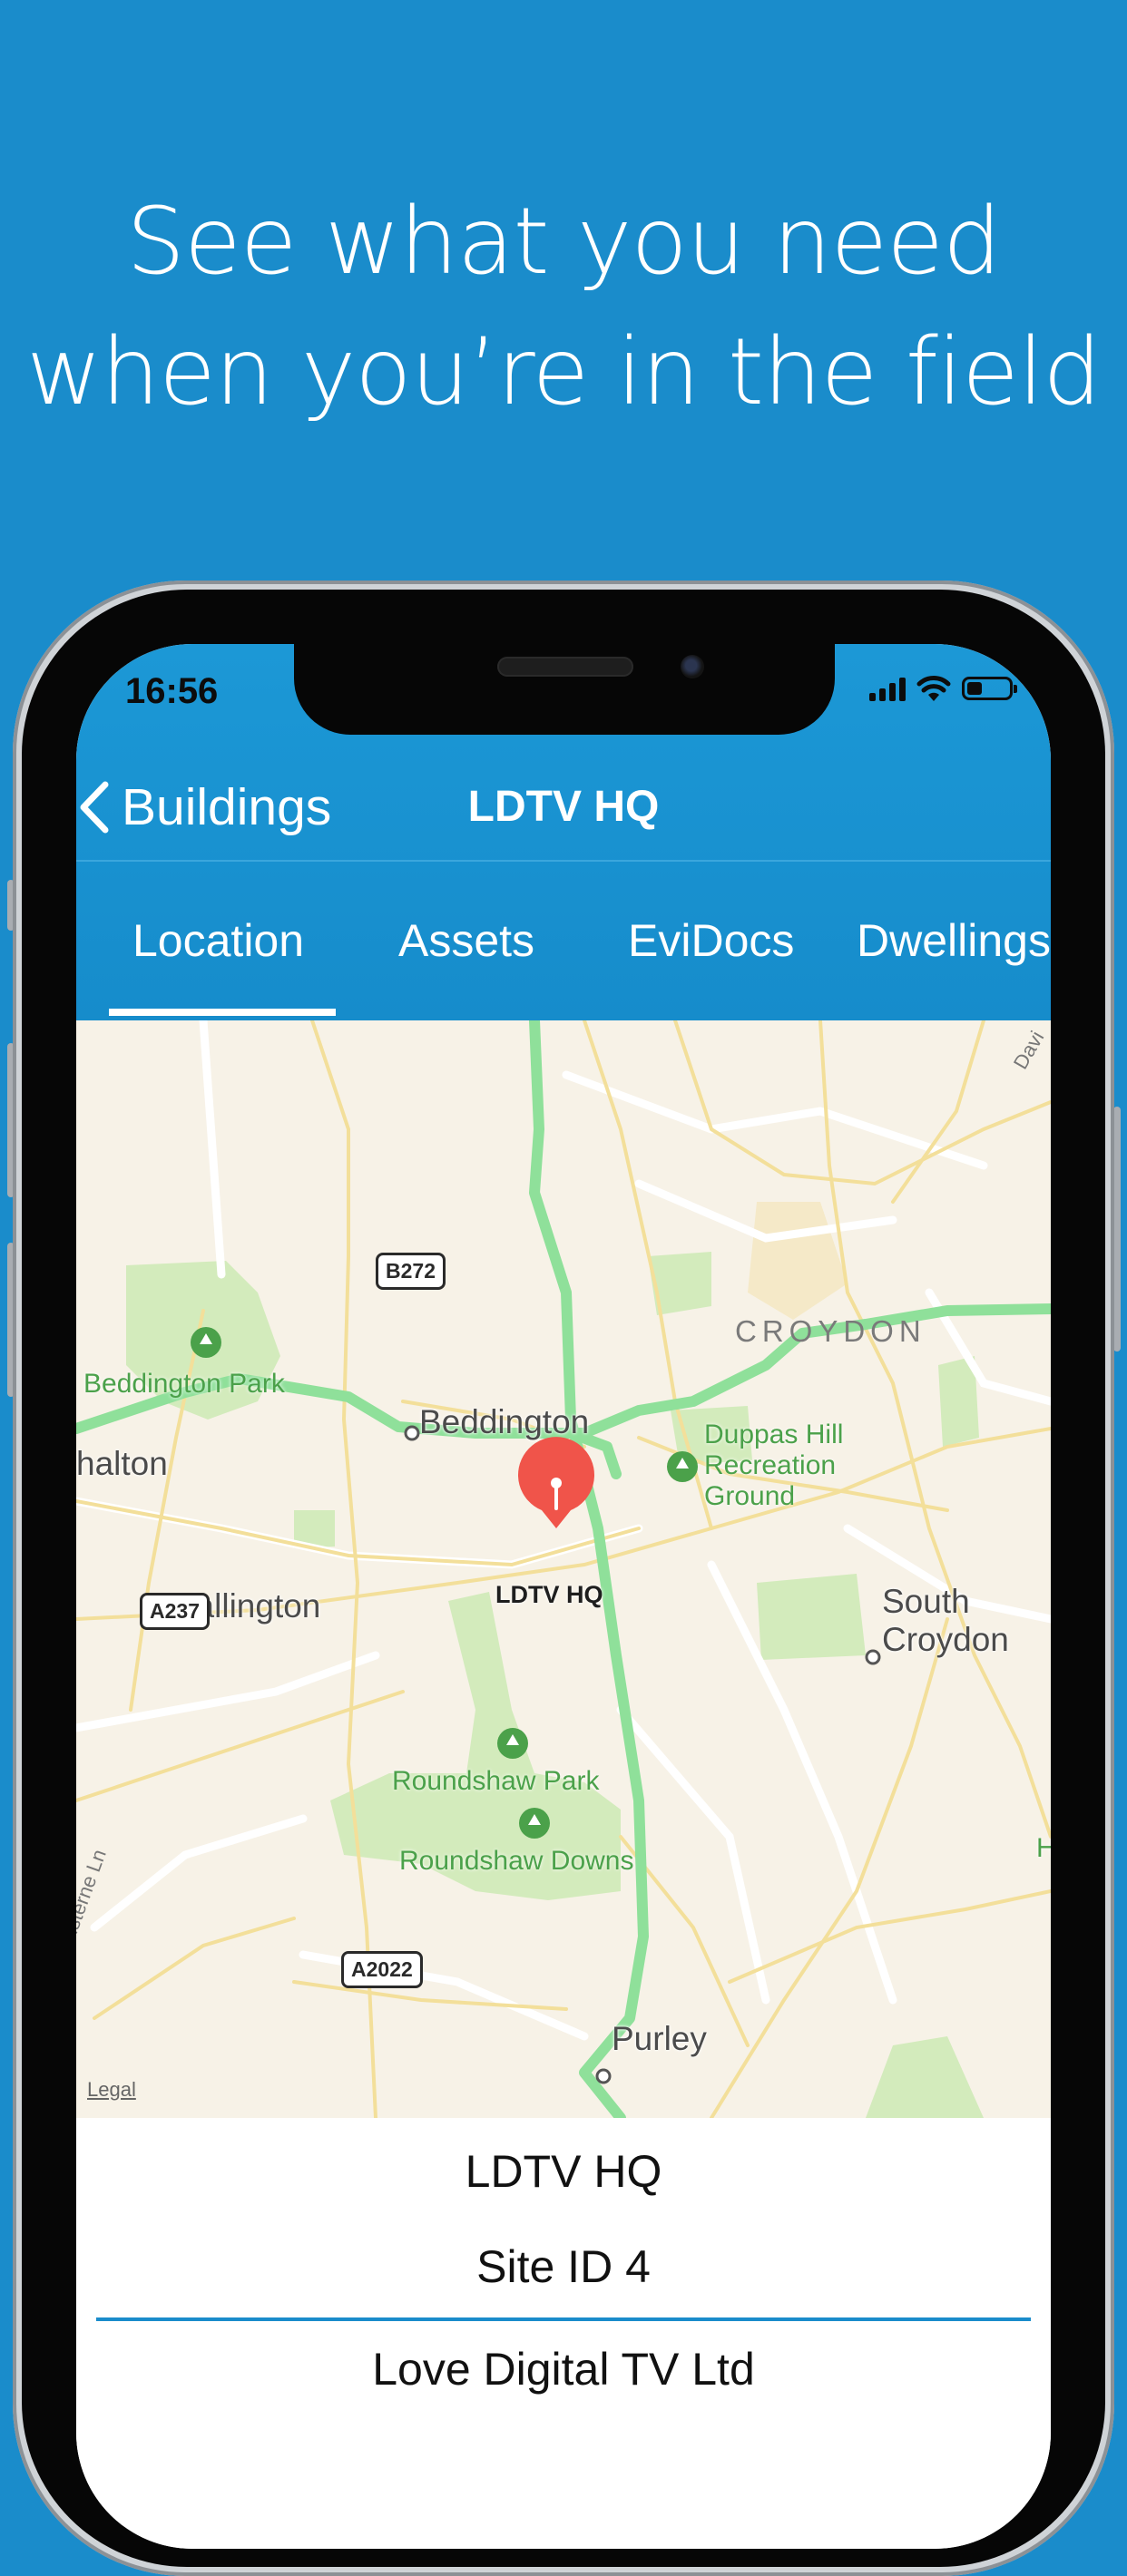 This screenshot has width=1127, height=2576. I want to click on map-label-edge-right: H, so click(1043, 1848).